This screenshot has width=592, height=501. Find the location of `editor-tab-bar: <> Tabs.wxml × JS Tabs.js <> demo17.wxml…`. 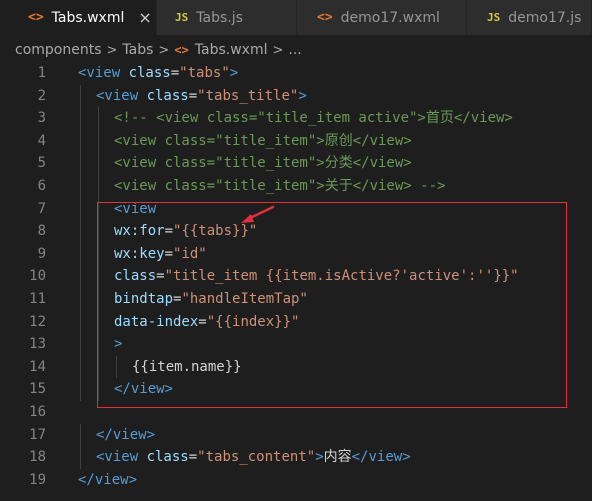

editor-tab-bar: <> Tabs.wxml × JS Tabs.js <> demo17.wxml… is located at coordinates (296, 17).